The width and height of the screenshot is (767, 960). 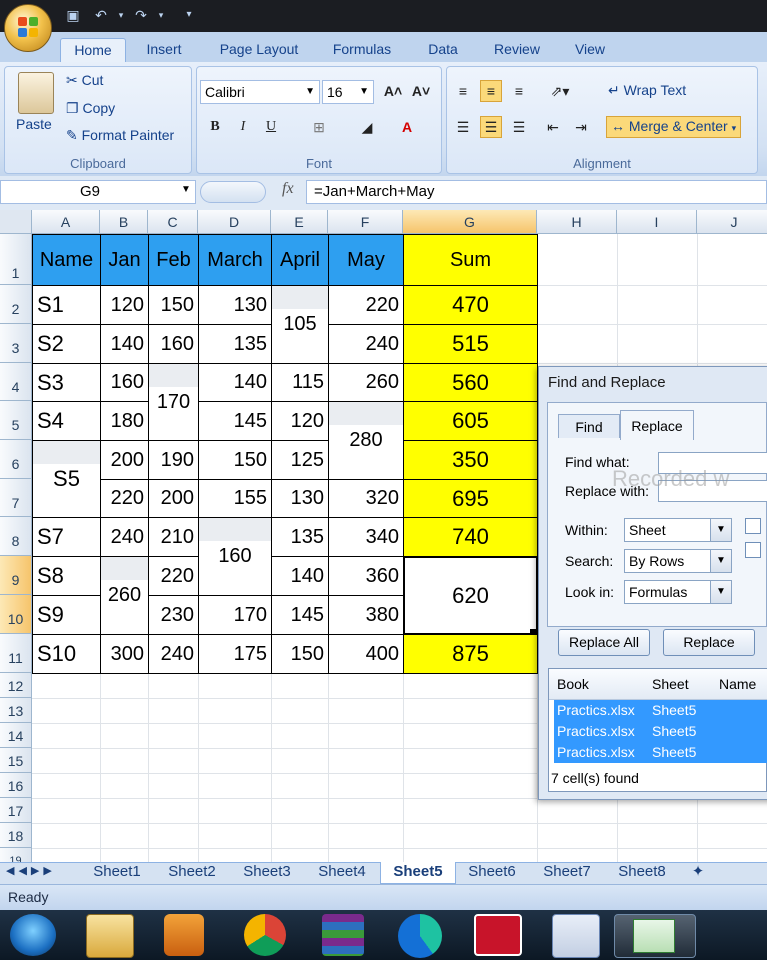 What do you see at coordinates (243, 127) in the screenshot?
I see `italic-button: I` at bounding box center [243, 127].